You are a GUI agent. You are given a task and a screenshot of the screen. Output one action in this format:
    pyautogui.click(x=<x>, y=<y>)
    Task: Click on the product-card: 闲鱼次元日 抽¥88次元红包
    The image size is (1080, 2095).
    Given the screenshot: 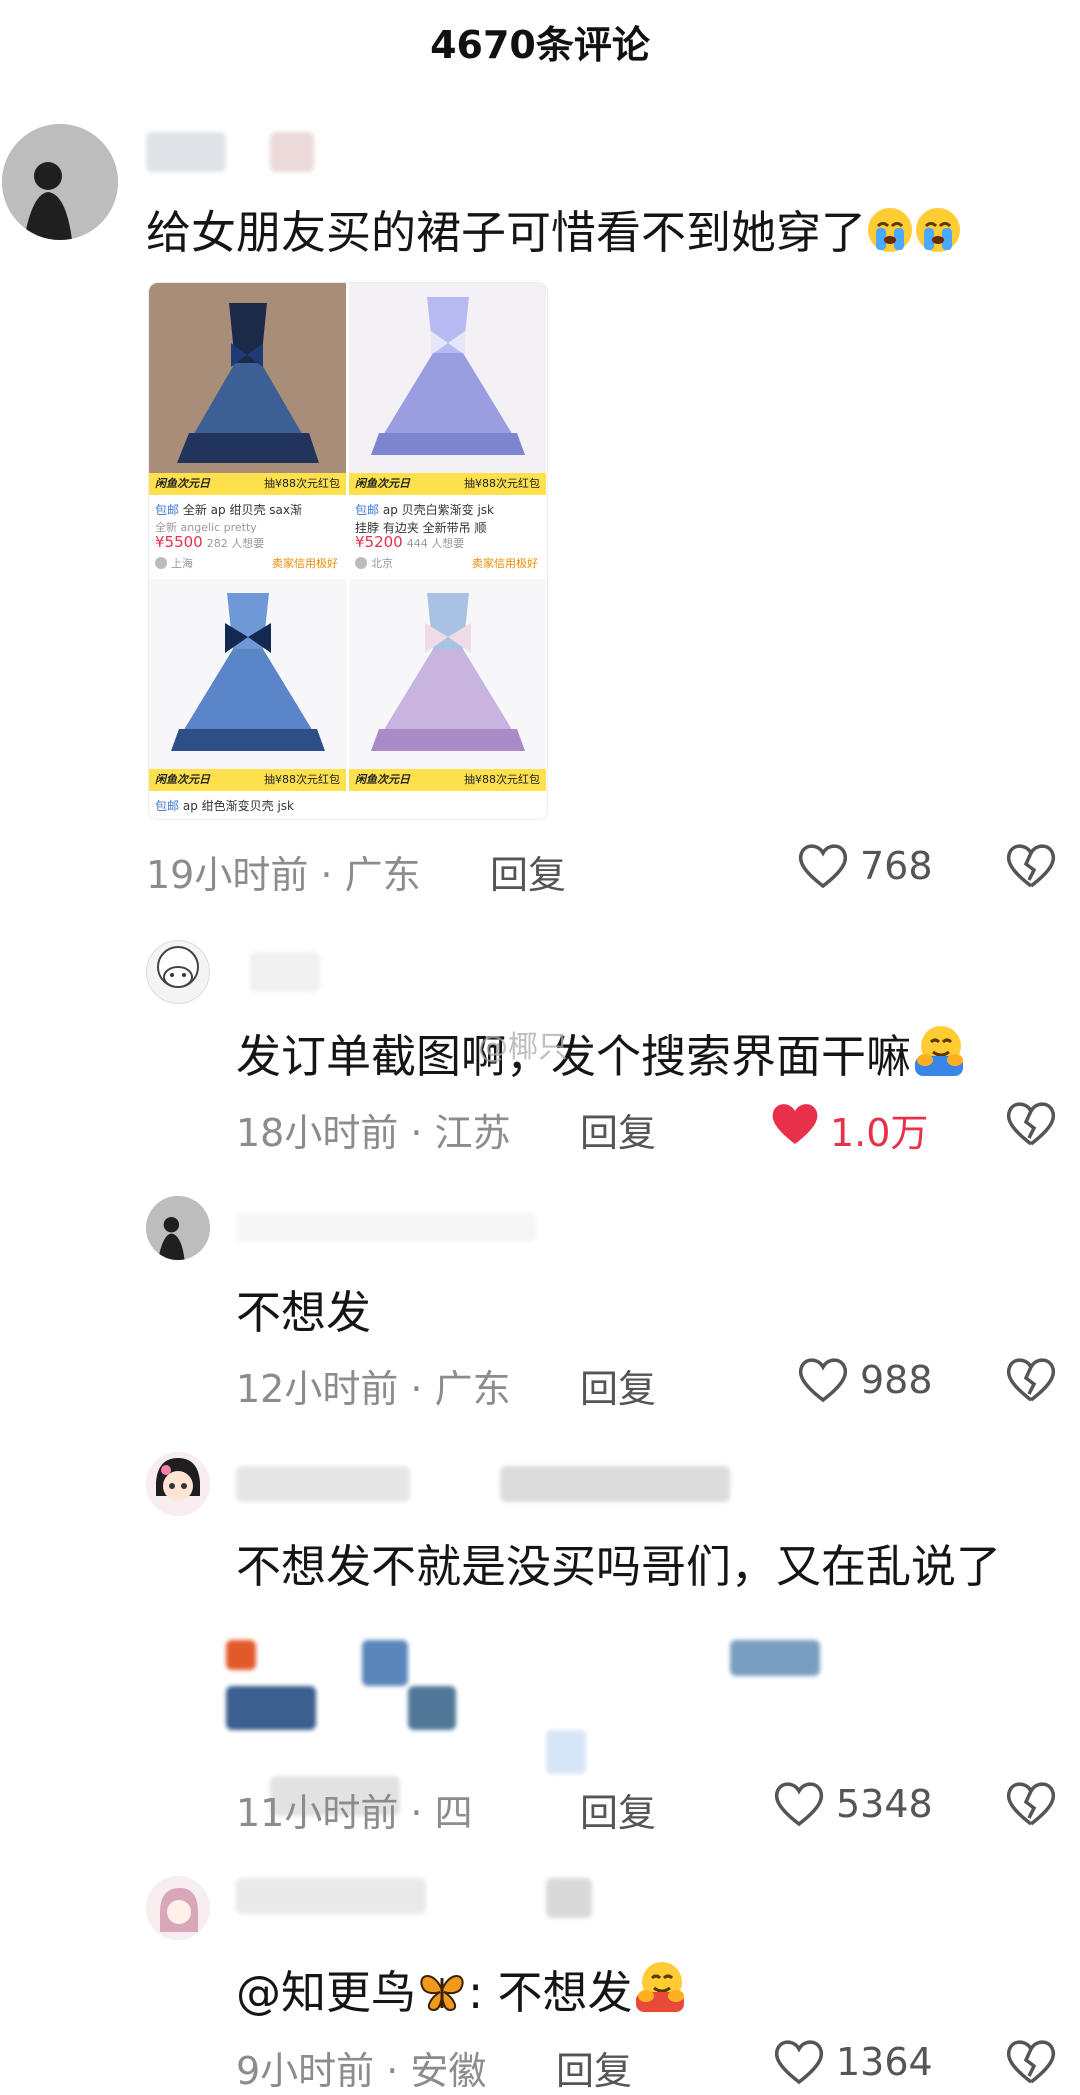 What is the action you would take?
    pyautogui.click(x=447, y=699)
    